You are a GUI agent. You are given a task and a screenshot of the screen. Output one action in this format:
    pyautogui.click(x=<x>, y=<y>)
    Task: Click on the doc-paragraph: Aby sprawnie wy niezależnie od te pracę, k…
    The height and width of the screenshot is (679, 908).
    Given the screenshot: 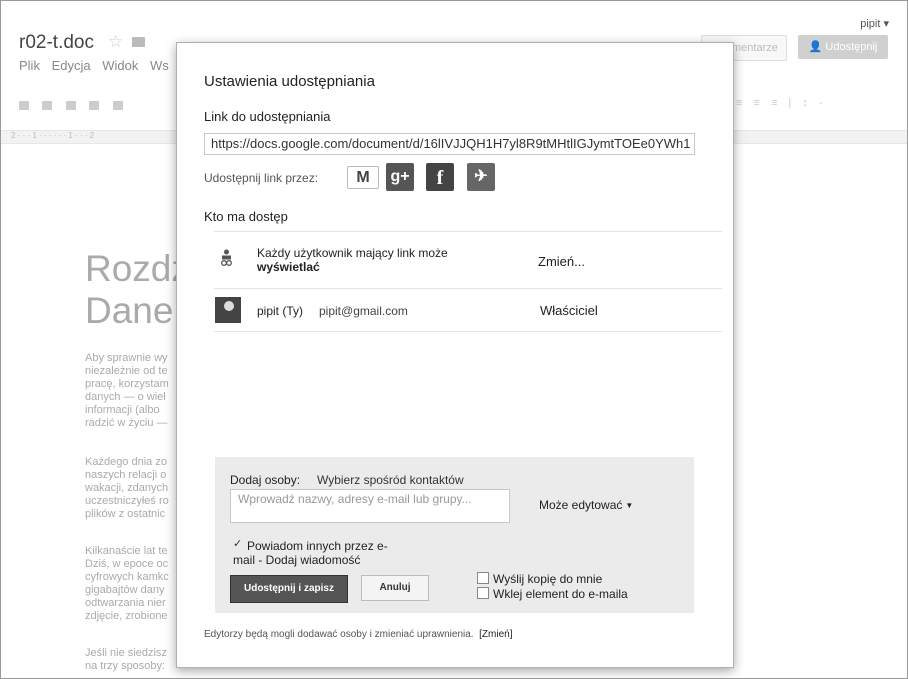 What is the action you would take?
    pyautogui.click(x=127, y=390)
    